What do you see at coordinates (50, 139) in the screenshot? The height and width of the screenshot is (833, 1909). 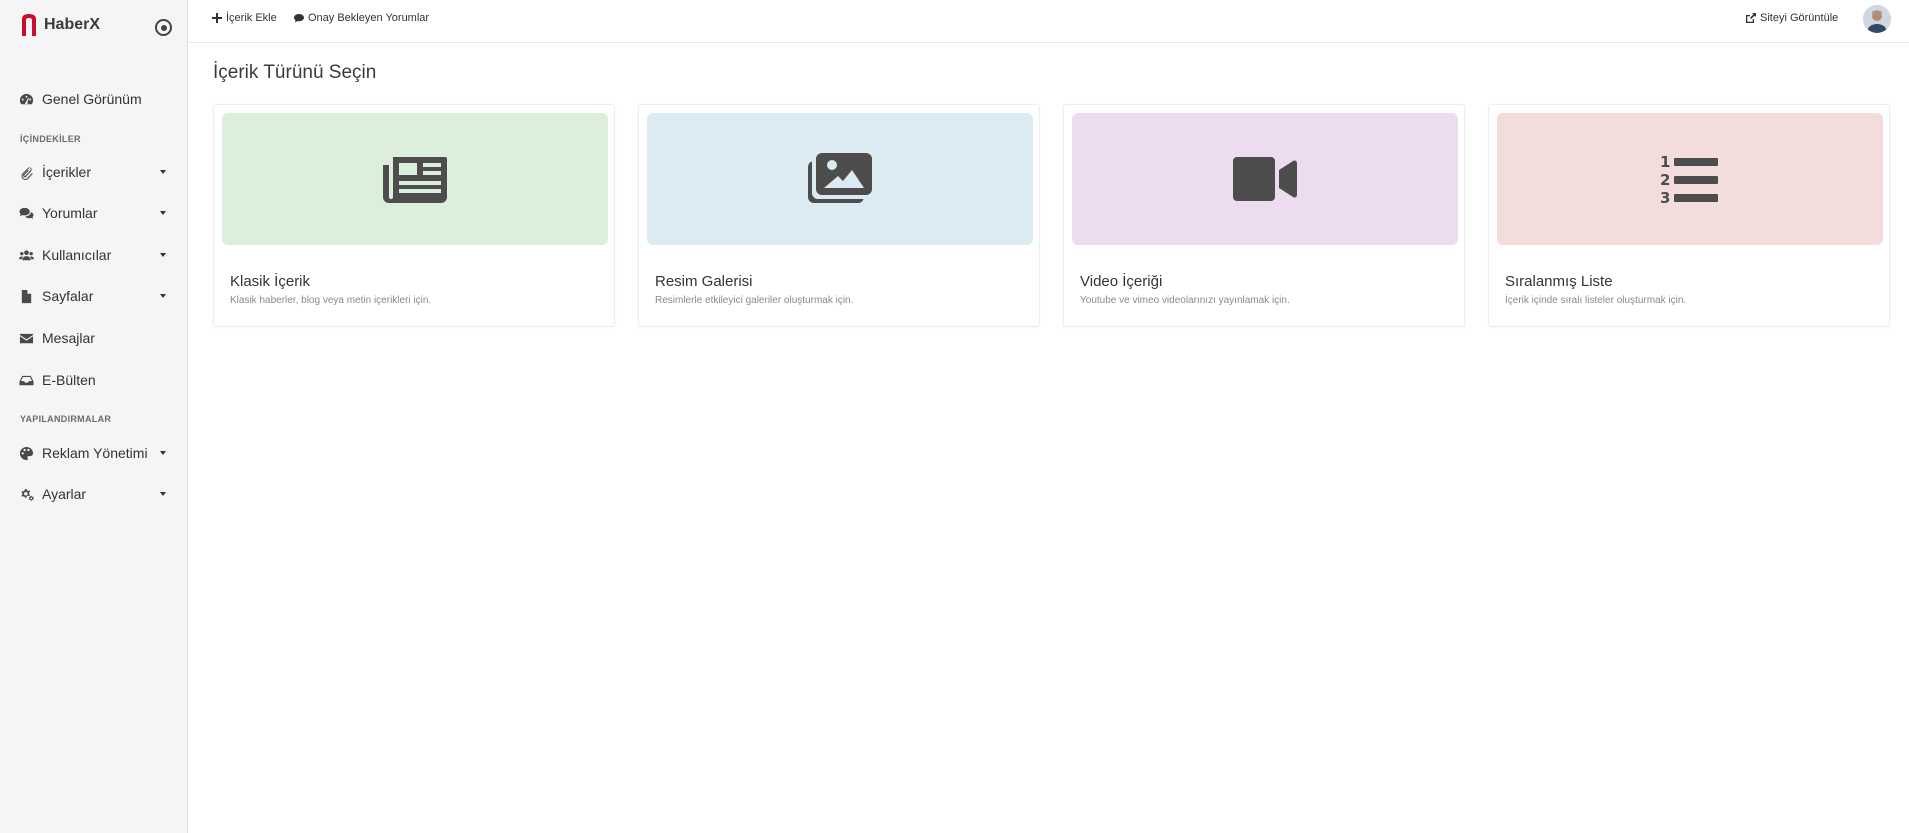 I see `section-label-content: İÇİNDEKİLER` at bounding box center [50, 139].